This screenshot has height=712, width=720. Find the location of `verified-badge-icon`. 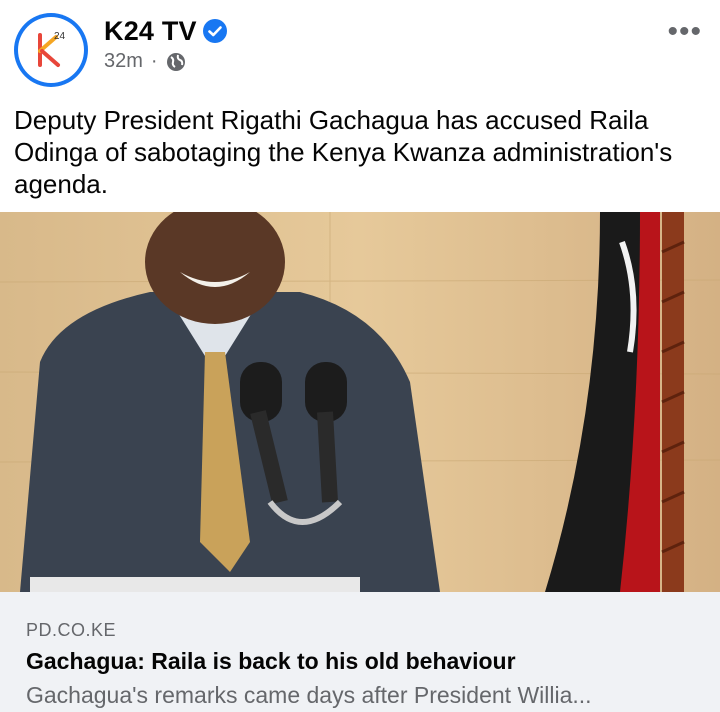

verified-badge-icon is located at coordinates (215, 31).